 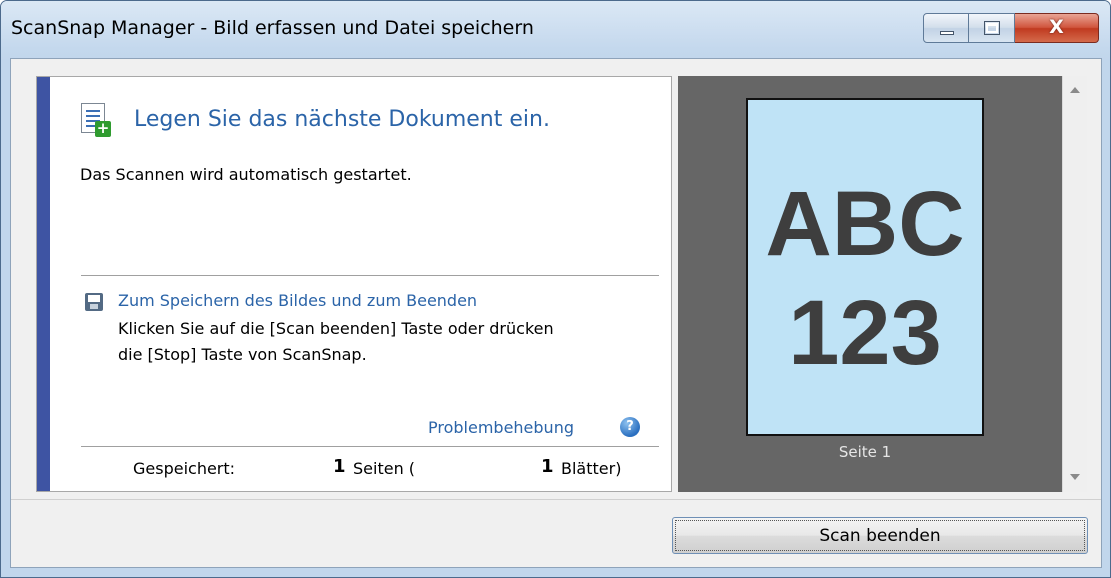 I want to click on accent-bar, so click(x=43, y=284).